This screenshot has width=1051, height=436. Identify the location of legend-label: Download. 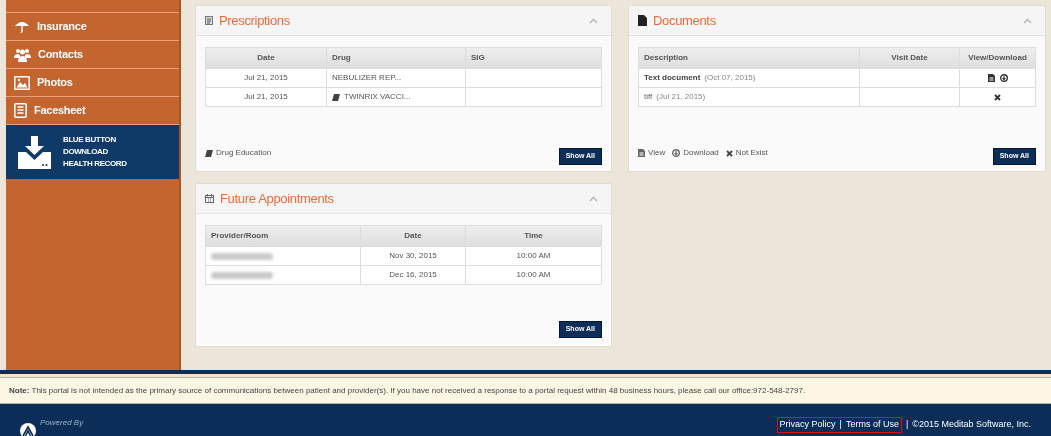
(701, 153).